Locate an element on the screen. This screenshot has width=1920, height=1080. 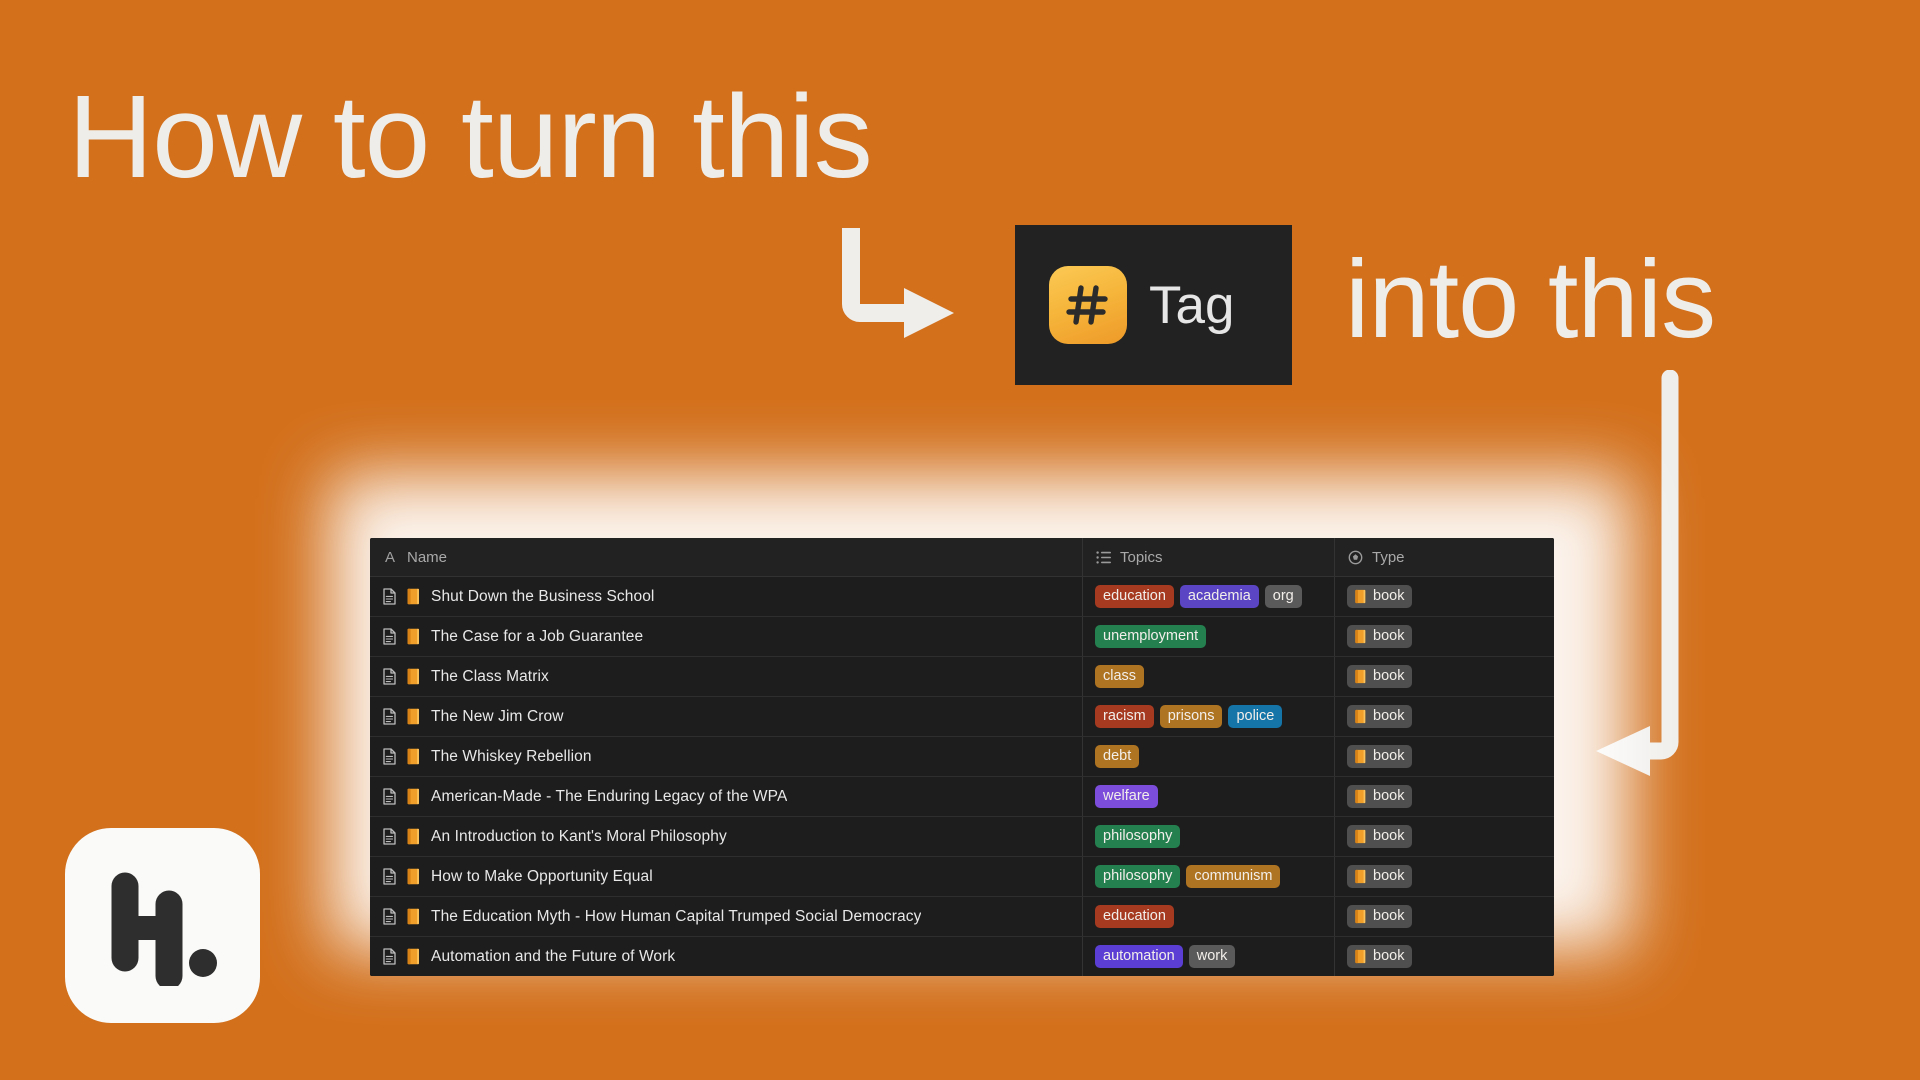
cell-topics: automation work is located at coordinates (1208, 956).